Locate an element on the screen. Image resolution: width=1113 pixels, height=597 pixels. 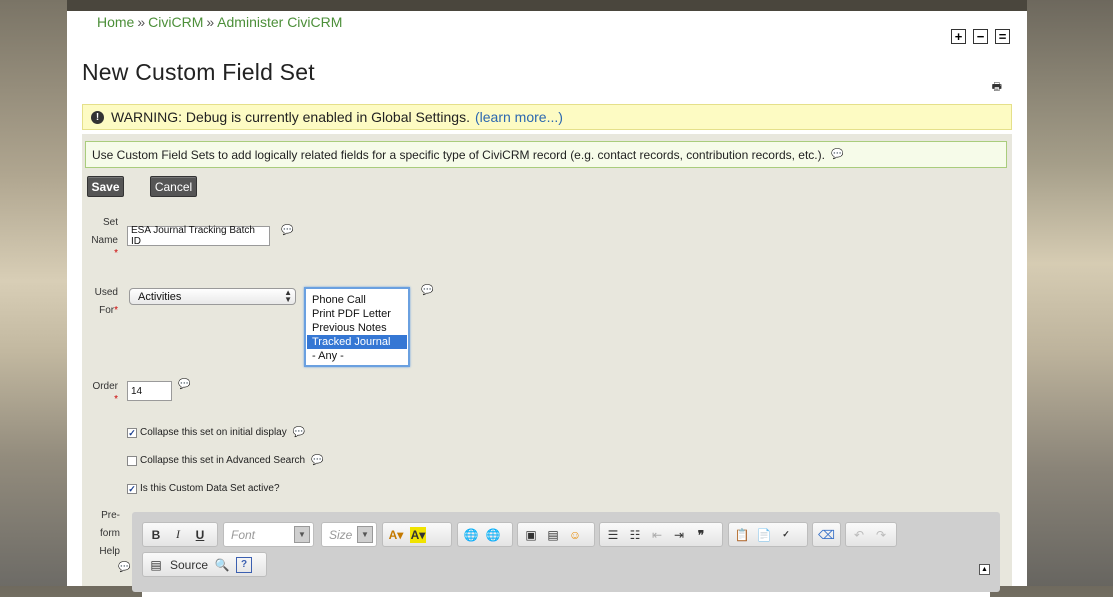
set-name-label: Set Name * is located at coordinates (104, 238).